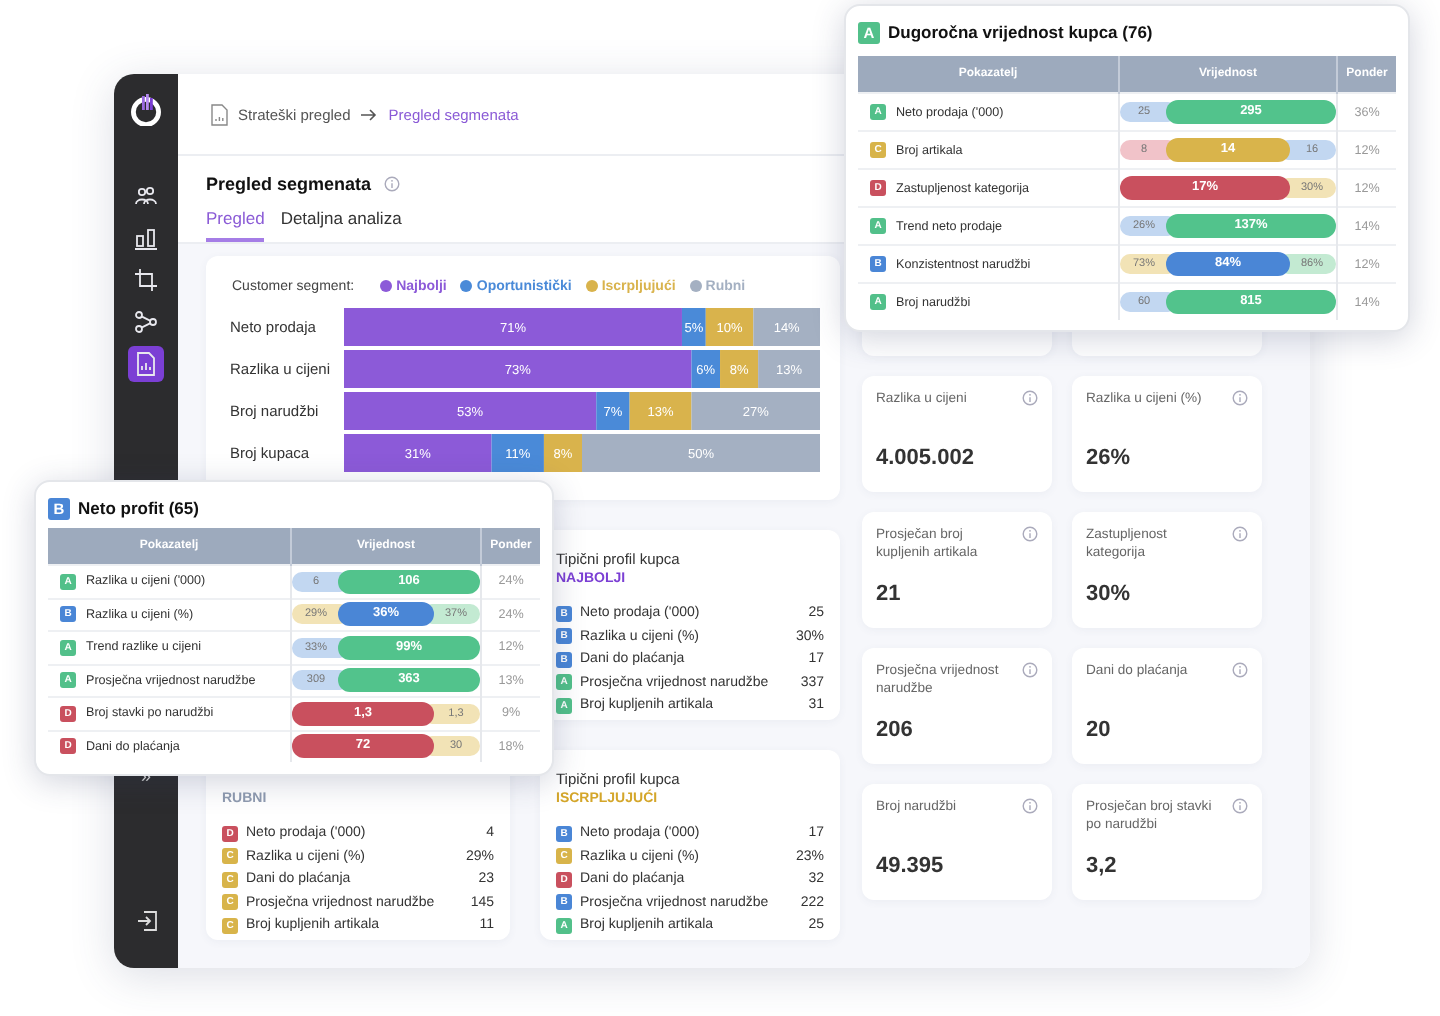 The height and width of the screenshot is (1016, 1440). I want to click on metric-value: 4.005.002, so click(926, 460).